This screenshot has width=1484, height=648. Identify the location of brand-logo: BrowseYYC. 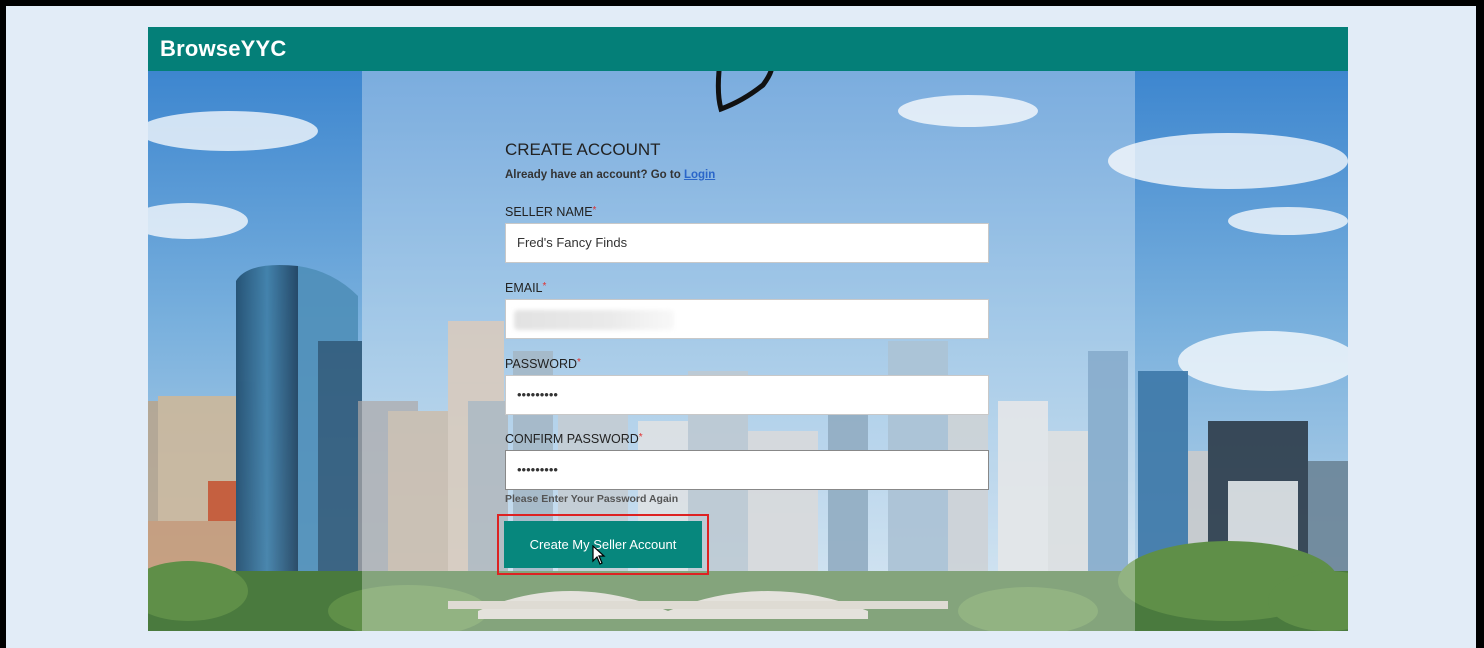
(223, 49).